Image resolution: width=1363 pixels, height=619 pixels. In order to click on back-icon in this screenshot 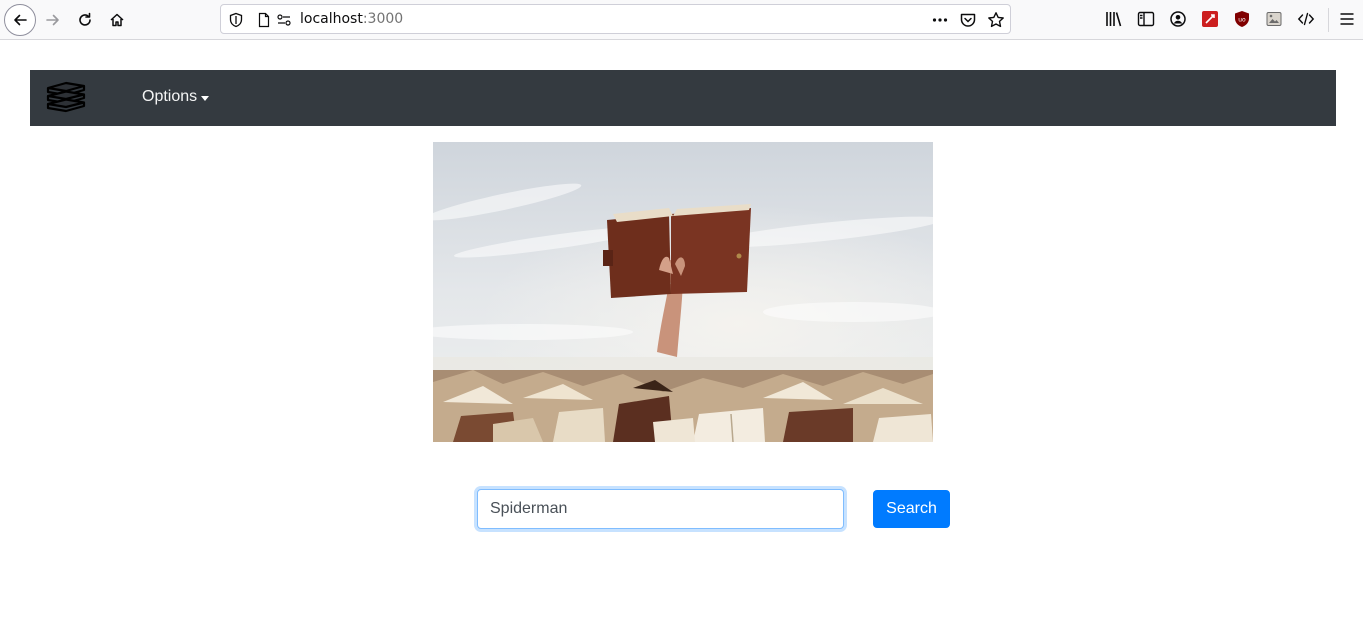, I will do `click(20, 20)`.